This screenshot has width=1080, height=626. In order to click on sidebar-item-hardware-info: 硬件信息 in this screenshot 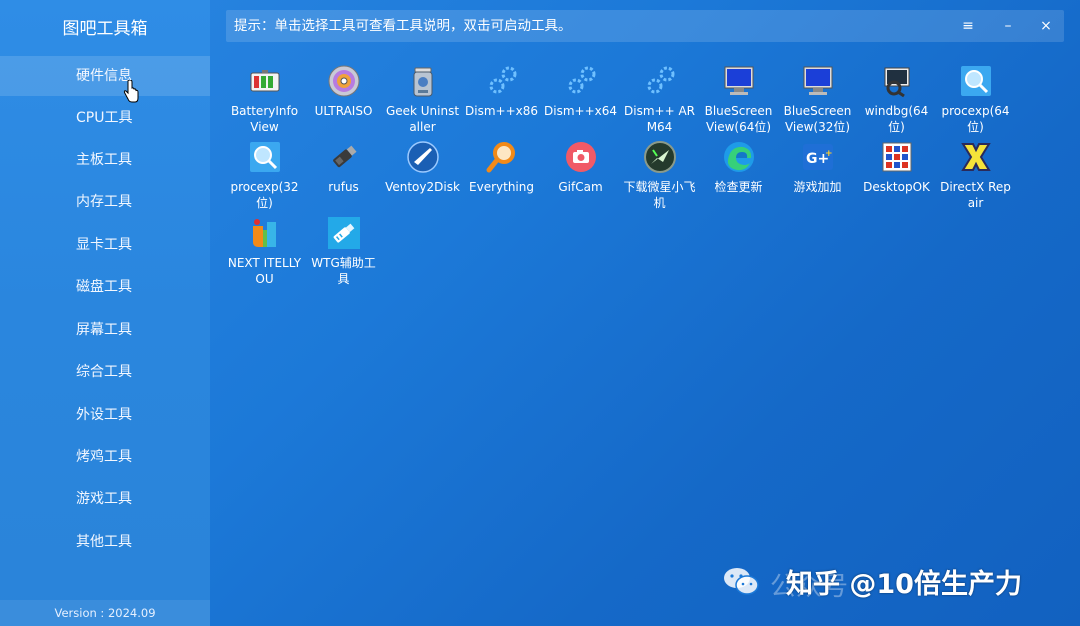, I will do `click(105, 76)`.